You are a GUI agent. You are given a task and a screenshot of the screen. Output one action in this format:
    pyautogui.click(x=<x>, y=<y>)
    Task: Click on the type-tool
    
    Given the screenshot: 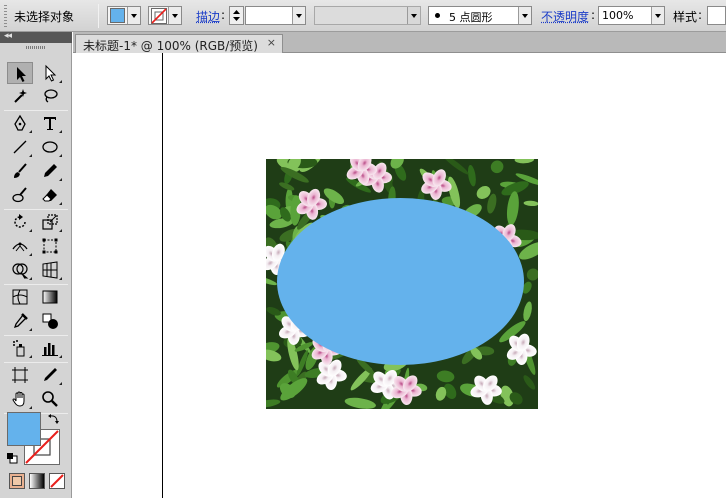 What is the action you would take?
    pyautogui.click(x=50, y=123)
    